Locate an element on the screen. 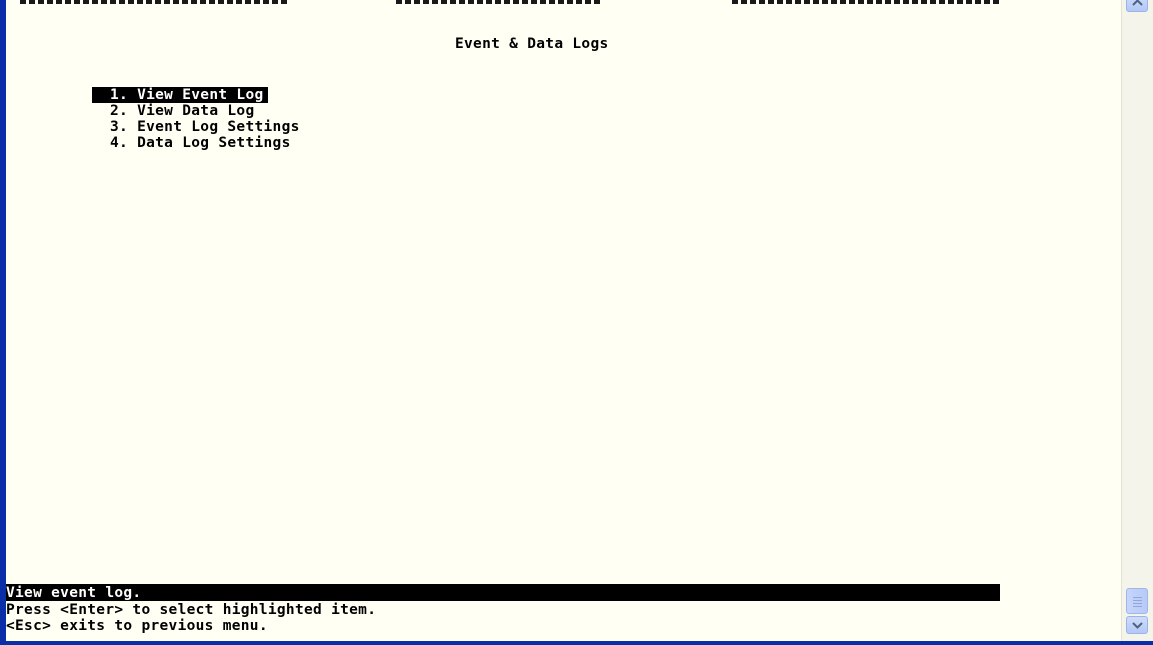  scroll-up-arrow-icon is located at coordinates (1137, 3).